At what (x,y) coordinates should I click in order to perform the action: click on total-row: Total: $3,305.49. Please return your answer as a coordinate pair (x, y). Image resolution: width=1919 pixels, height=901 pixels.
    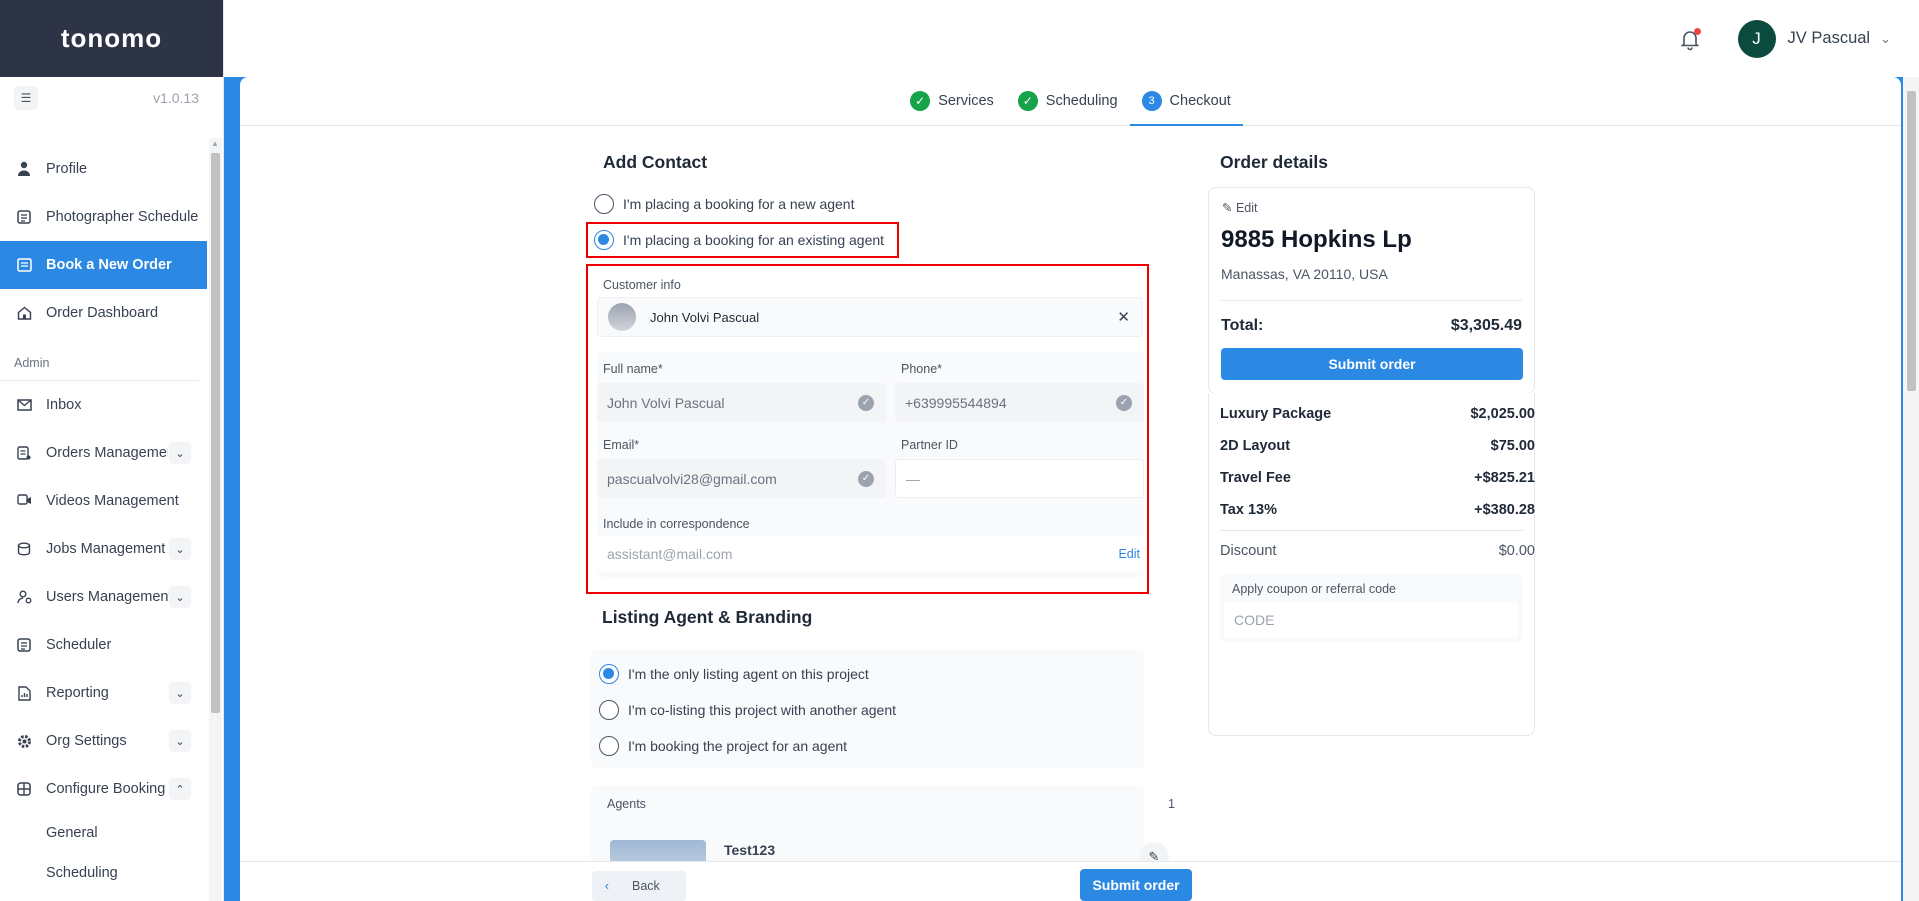
    Looking at the image, I should click on (1371, 326).